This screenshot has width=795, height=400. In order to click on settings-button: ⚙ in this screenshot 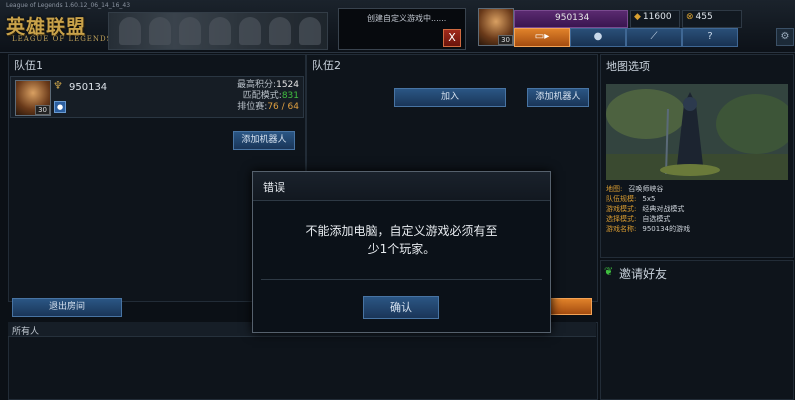, I will do `click(785, 37)`.